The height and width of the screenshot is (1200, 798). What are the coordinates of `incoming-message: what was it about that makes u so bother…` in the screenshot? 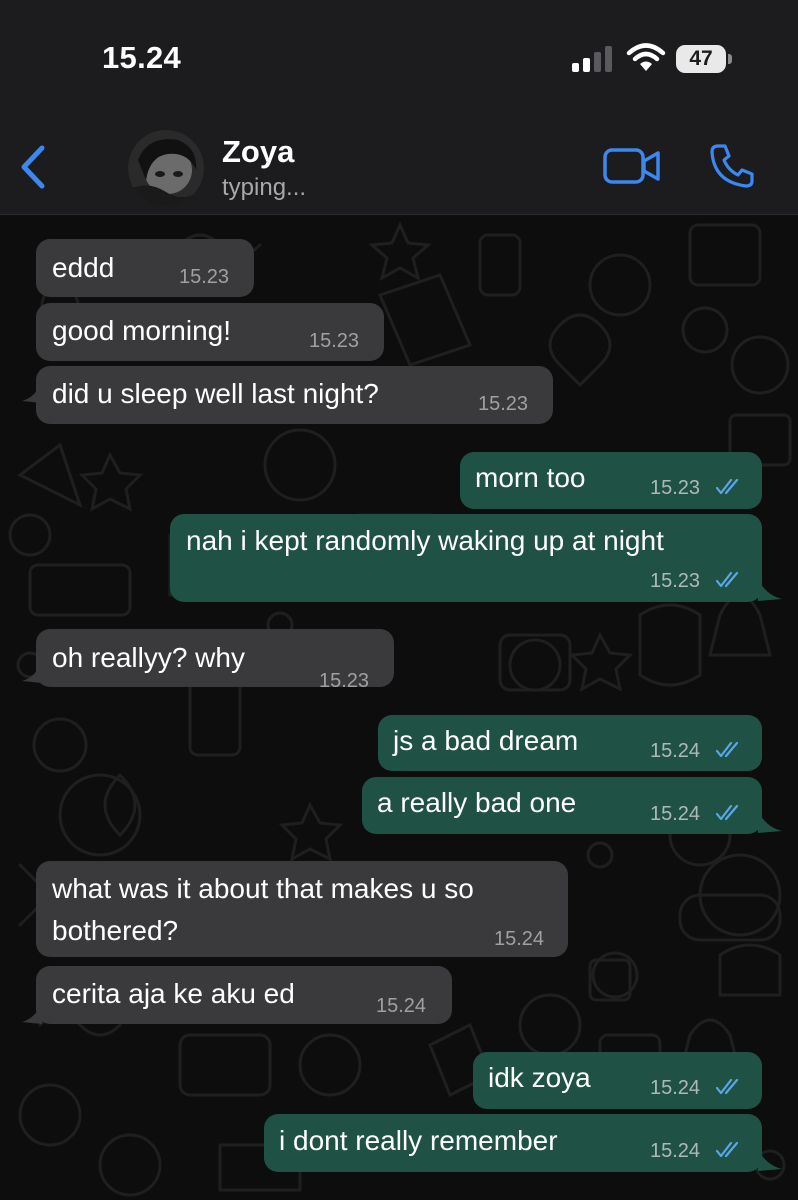 It's located at (302, 909).